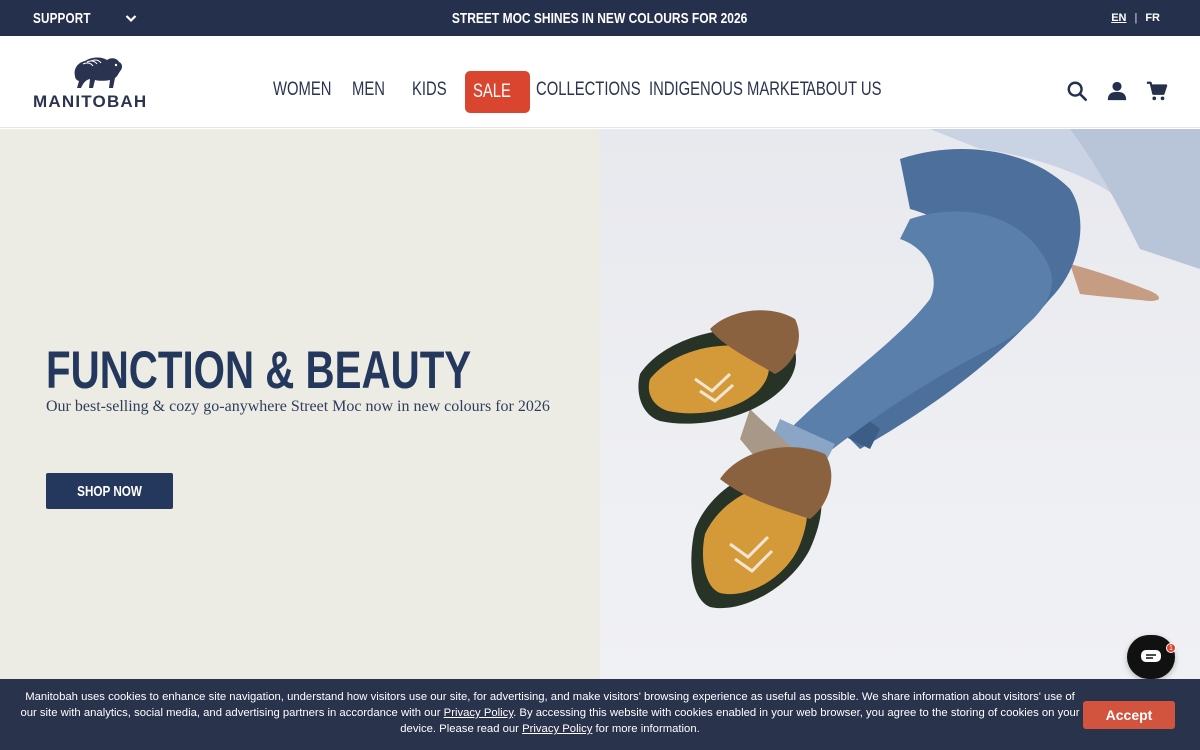 This screenshot has height=750, width=1200. What do you see at coordinates (557, 729) in the screenshot?
I see `privacy-policy-link-2: Privacy Policy` at bounding box center [557, 729].